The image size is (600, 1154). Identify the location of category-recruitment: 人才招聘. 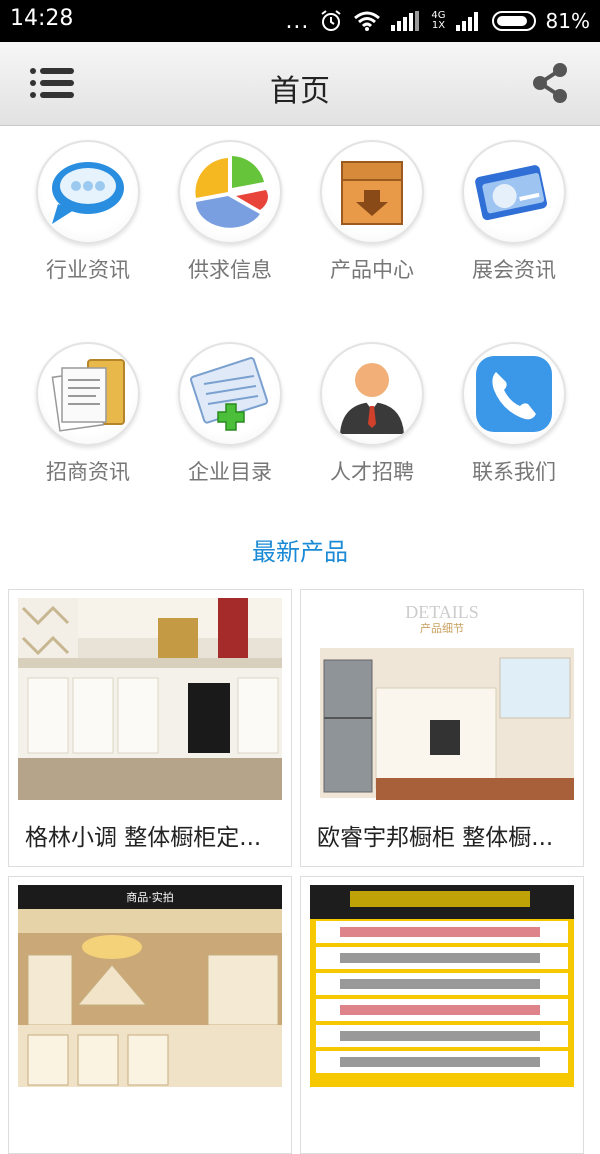
(372, 414).